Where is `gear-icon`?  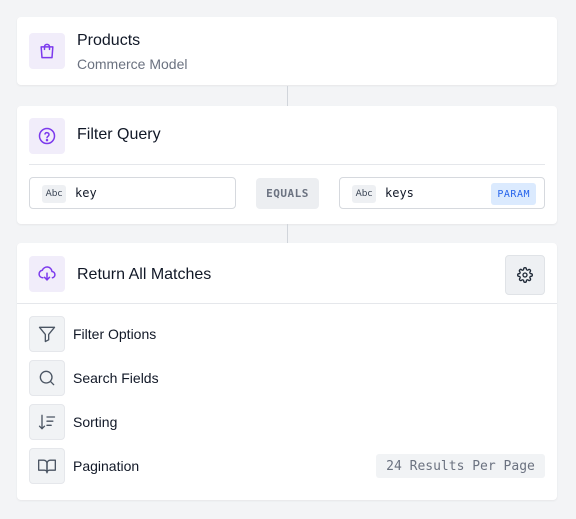 gear-icon is located at coordinates (525, 275).